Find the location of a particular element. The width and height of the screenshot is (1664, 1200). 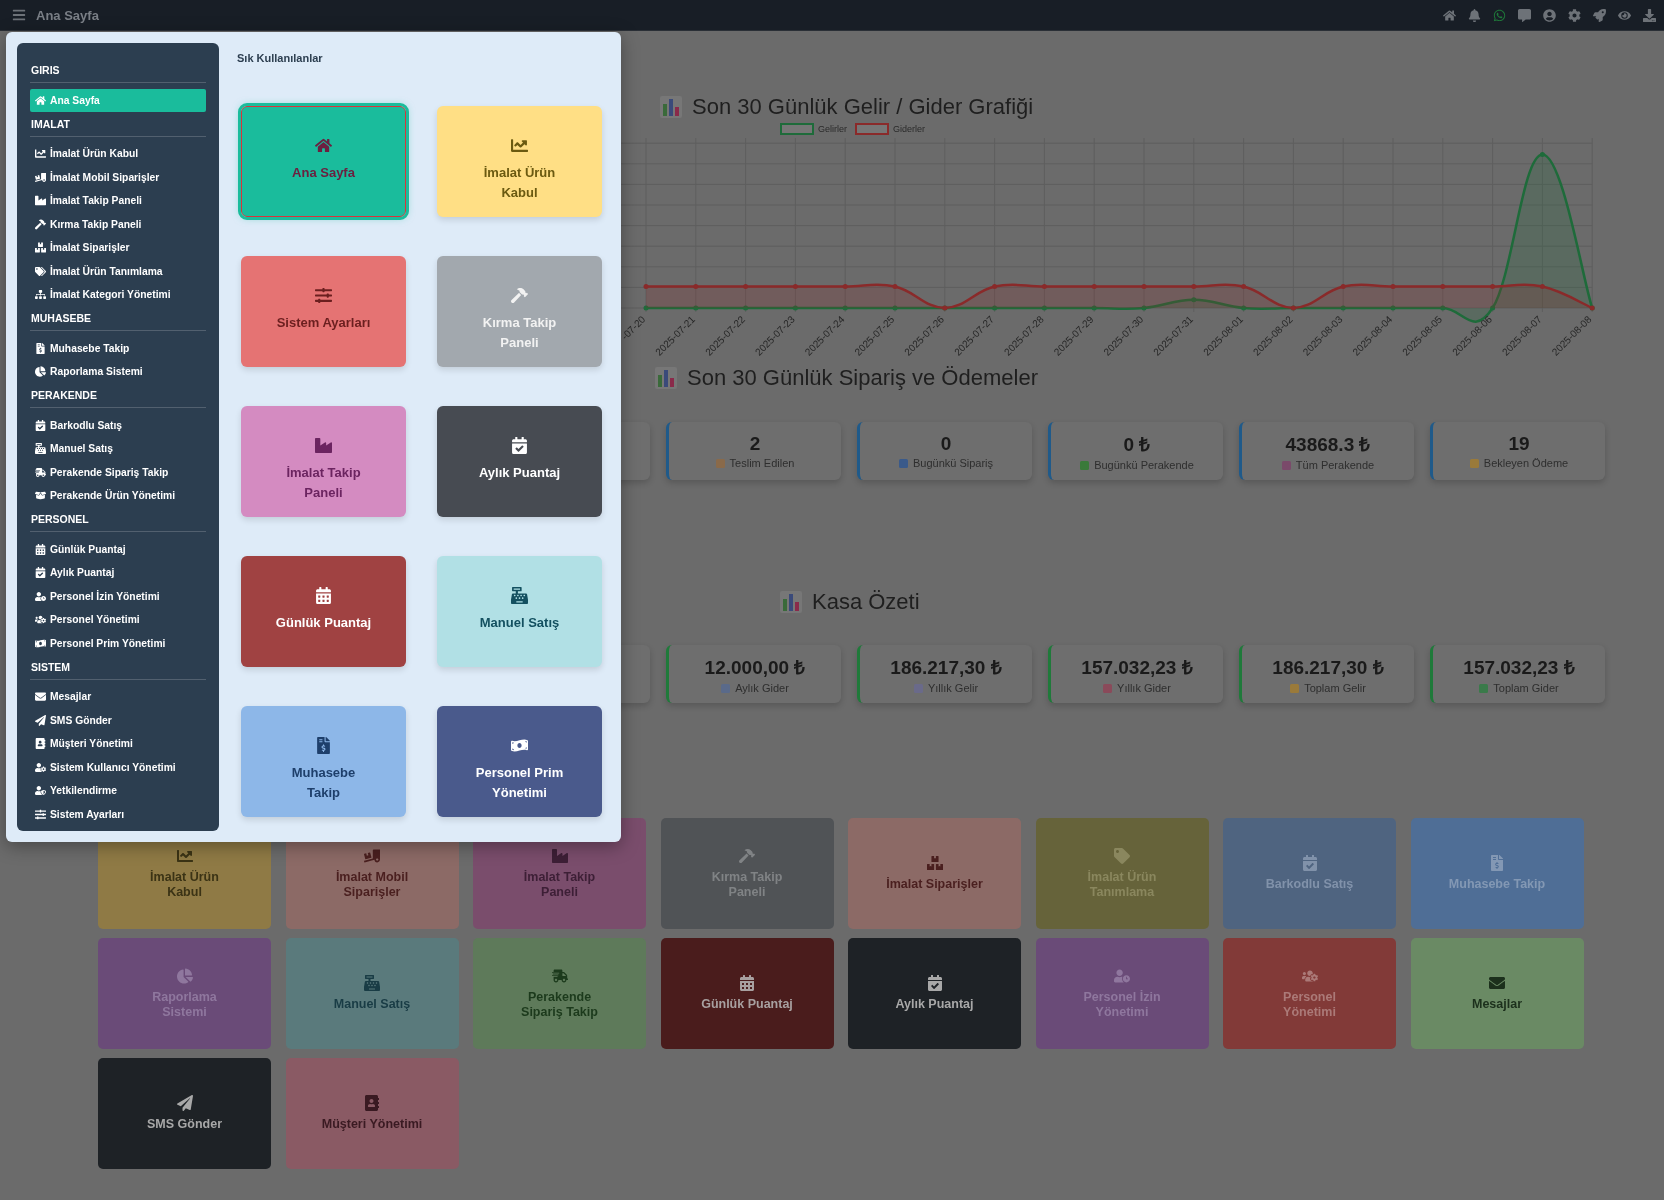

stat-value: 186.217,30 ₺ is located at coordinates (1328, 668).